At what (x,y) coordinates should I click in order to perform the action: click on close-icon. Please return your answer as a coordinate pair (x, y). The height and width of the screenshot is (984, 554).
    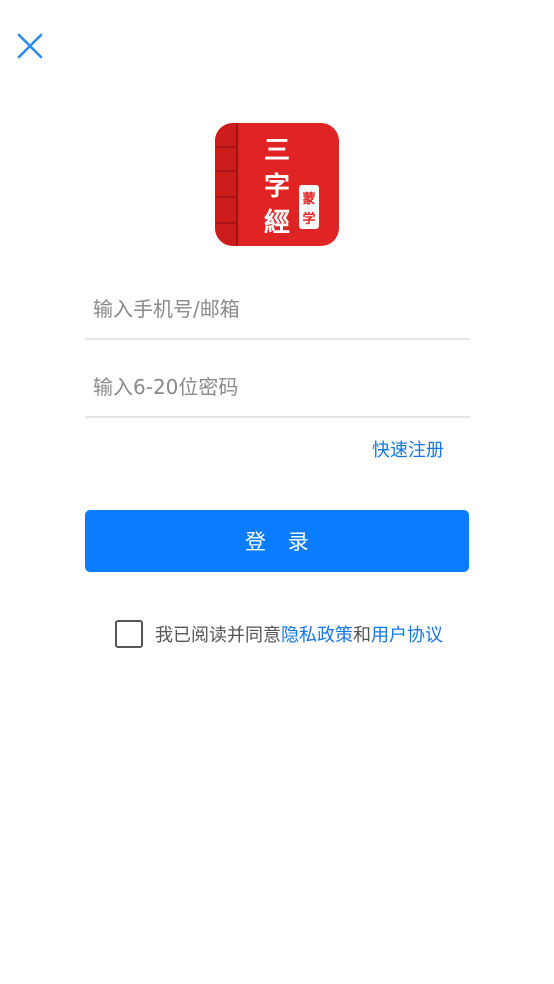
    Looking at the image, I should click on (30, 46).